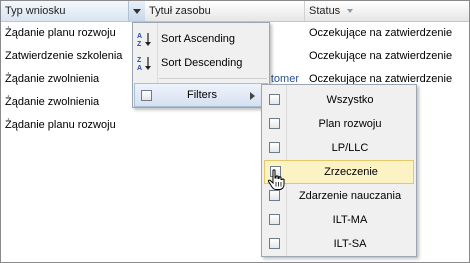 This screenshot has height=263, width=470. What do you see at coordinates (350, 100) in the screenshot?
I see `filter-option-label: Wszystko` at bounding box center [350, 100].